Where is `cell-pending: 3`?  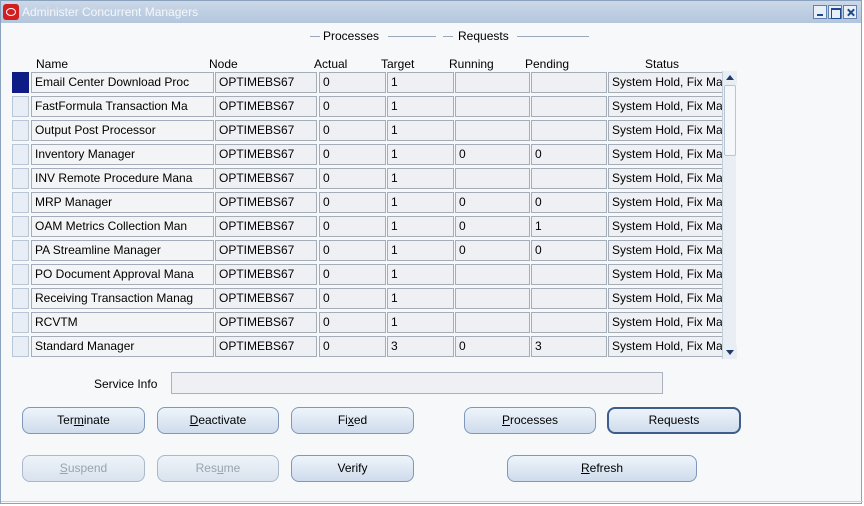 cell-pending: 3 is located at coordinates (569, 346).